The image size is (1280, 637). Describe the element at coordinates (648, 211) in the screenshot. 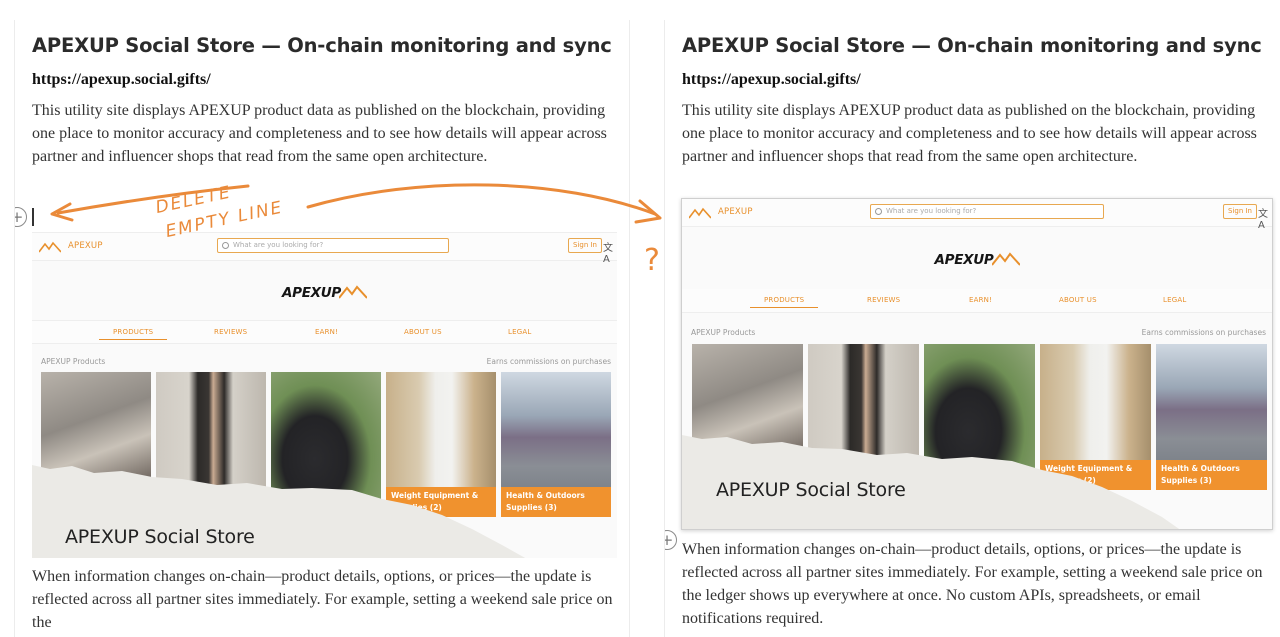

I see `arrowhead-right` at that location.